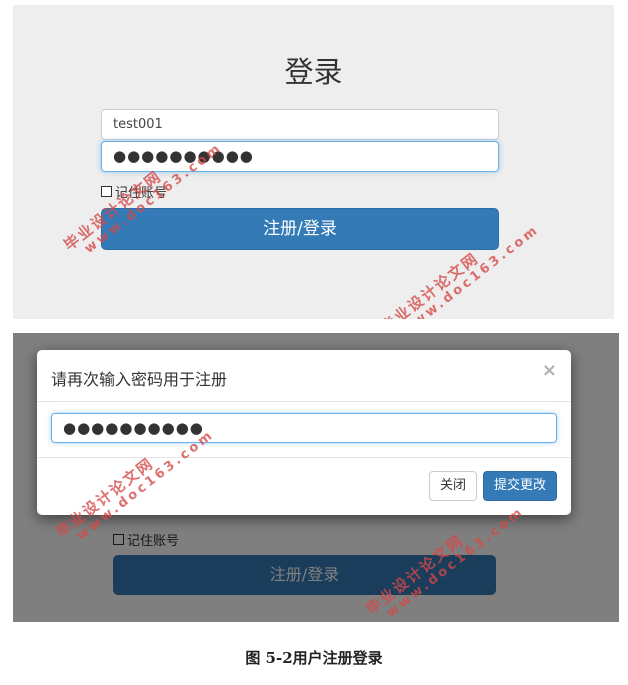  What do you see at coordinates (141, 193) in the screenshot?
I see `remember-account-label: 记住账号` at bounding box center [141, 193].